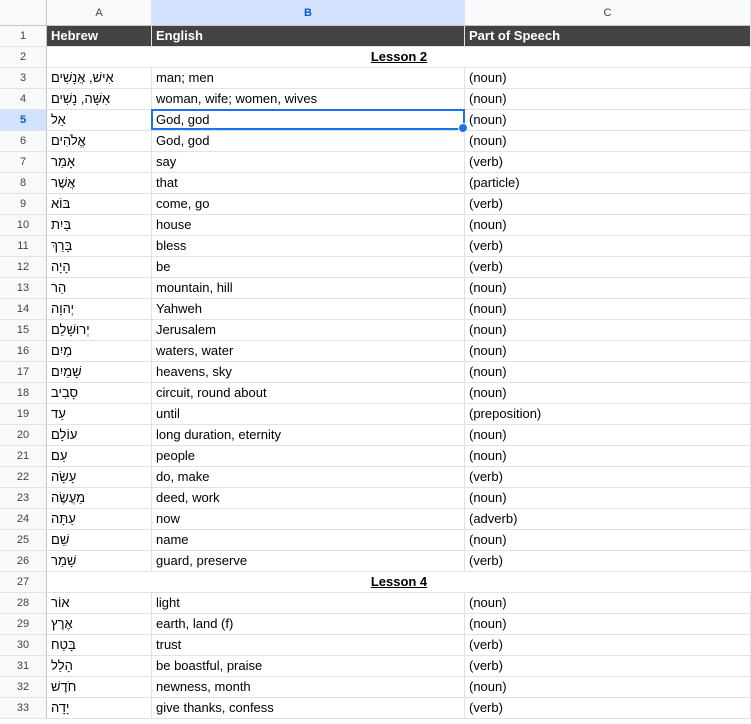 The image size is (751, 724). Describe the element at coordinates (99, 540) in the screenshot. I see `hebrew-cell: שֵׁם` at that location.